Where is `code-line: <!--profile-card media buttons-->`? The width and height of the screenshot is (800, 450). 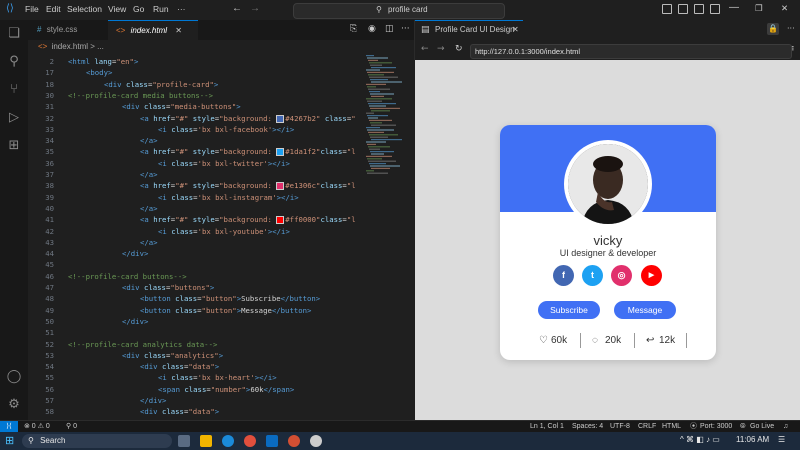
code-line: <!--profile-card media buttons--> is located at coordinates (140, 95).